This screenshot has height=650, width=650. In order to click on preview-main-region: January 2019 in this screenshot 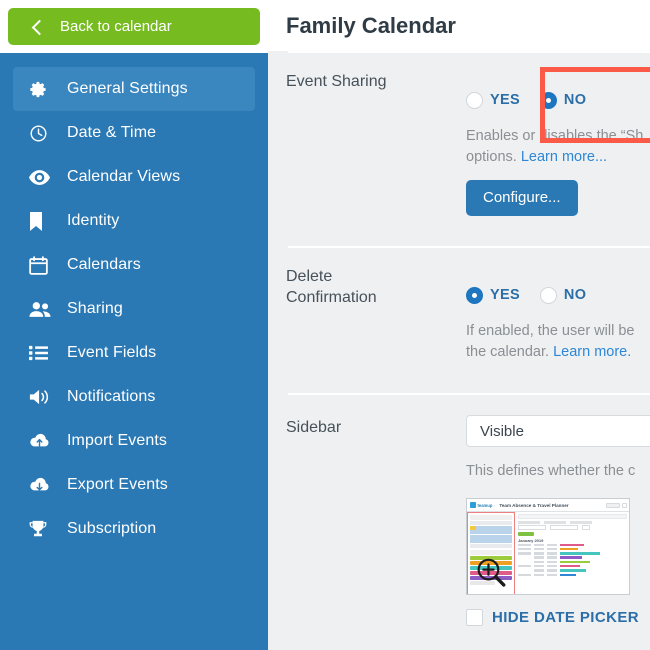, I will do `click(572, 553)`.